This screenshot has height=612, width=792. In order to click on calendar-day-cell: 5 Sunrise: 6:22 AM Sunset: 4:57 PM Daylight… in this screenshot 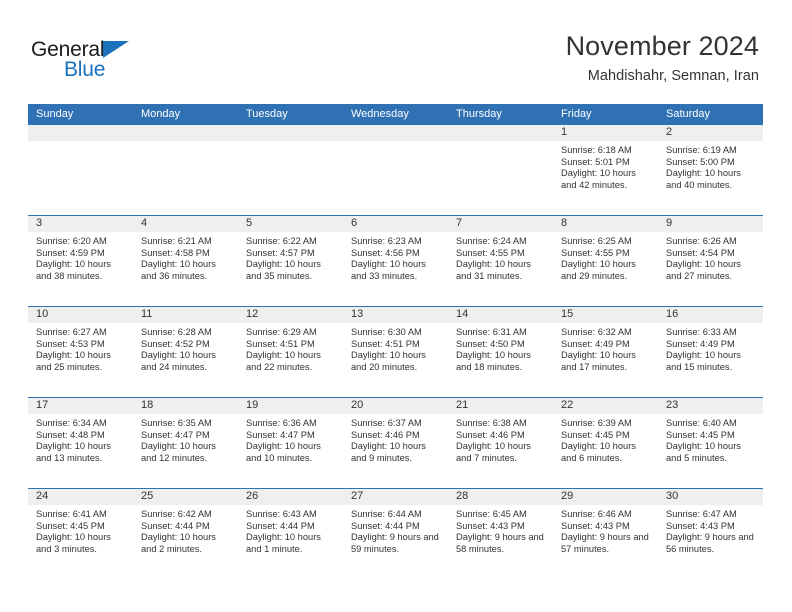, I will do `click(290, 261)`.